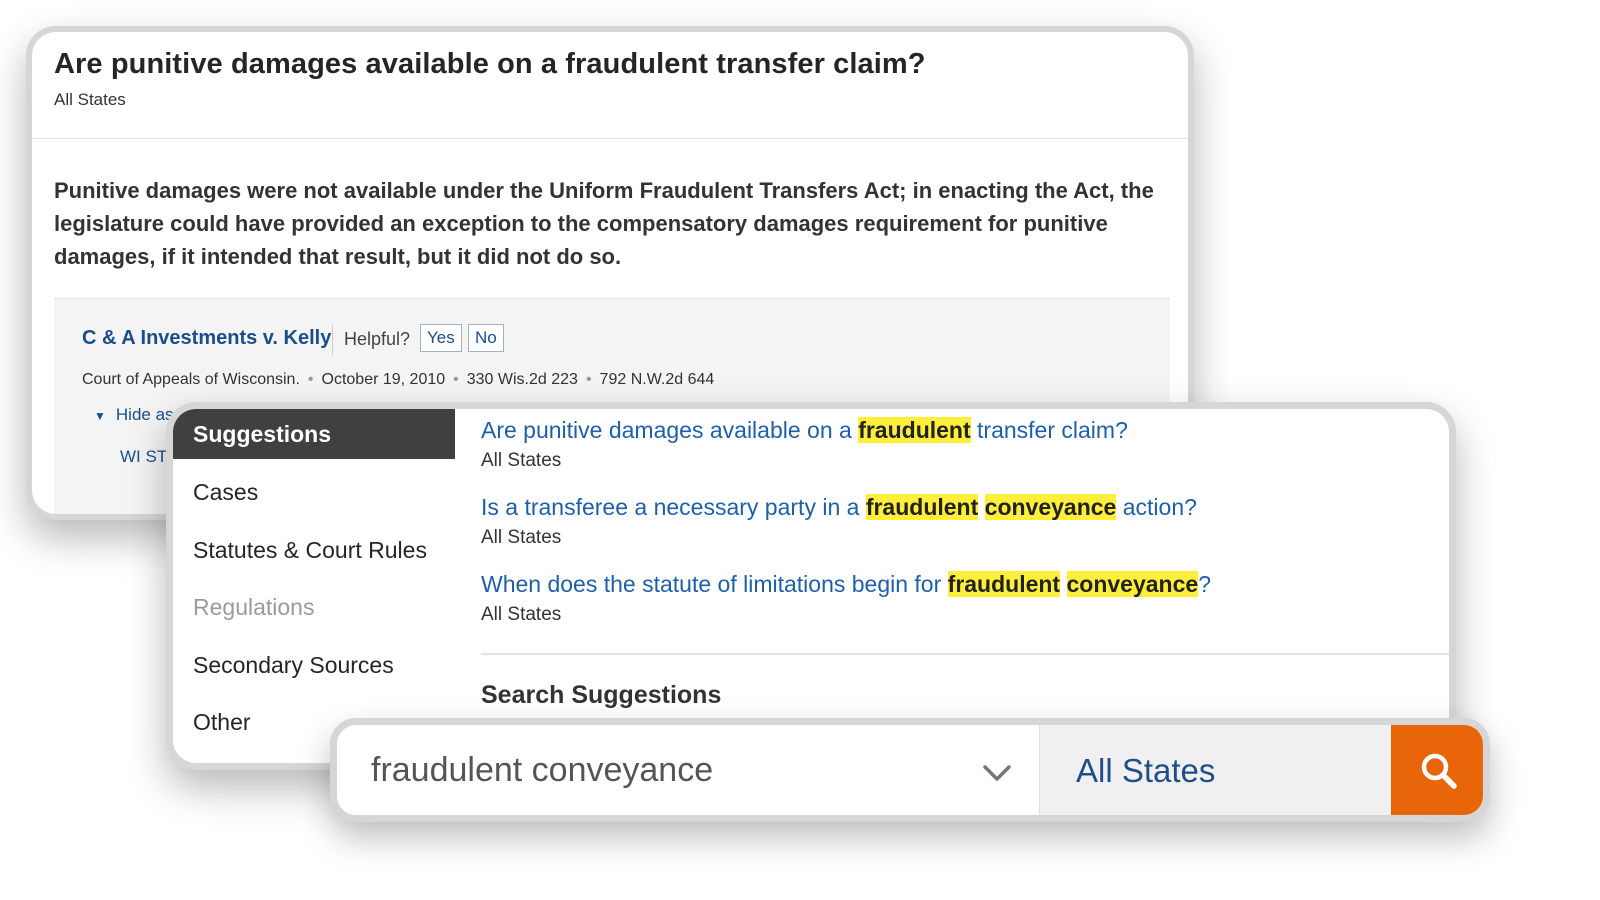  What do you see at coordinates (206, 338) in the screenshot?
I see `case-name-link: C & A Investments v. Kelly` at bounding box center [206, 338].